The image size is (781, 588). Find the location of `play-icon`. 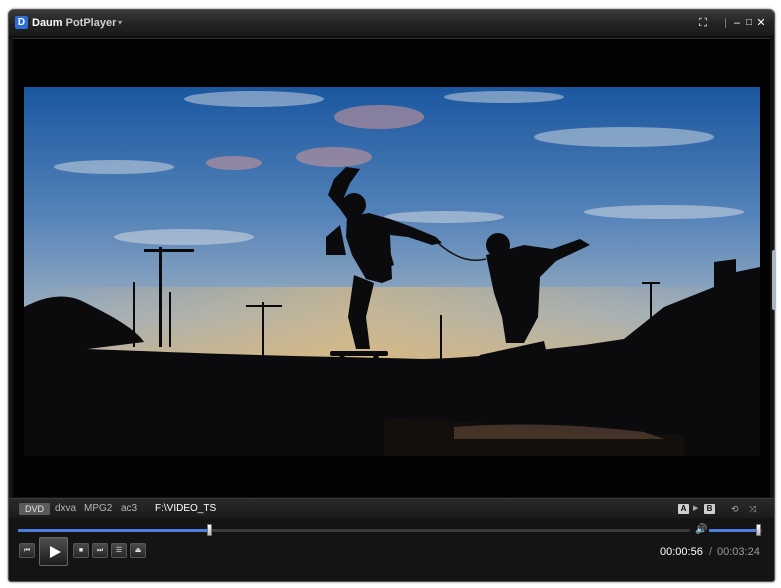

play-icon is located at coordinates (55, 552).